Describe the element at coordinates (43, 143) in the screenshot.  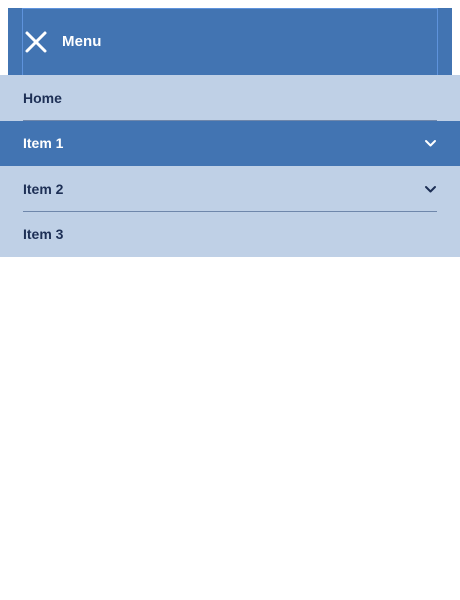
I see `nav-item-label: Item 1` at that location.